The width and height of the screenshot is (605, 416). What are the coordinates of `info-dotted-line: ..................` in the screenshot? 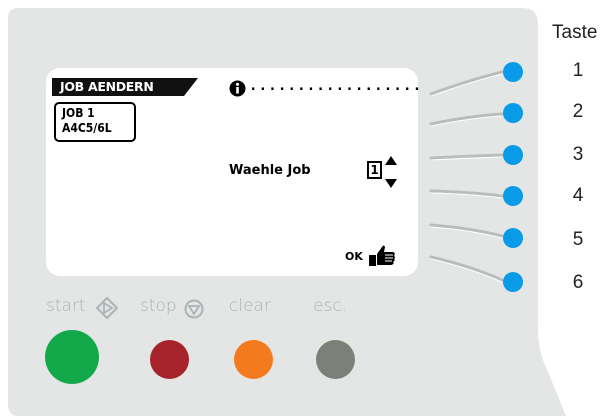 It's located at (336, 86).